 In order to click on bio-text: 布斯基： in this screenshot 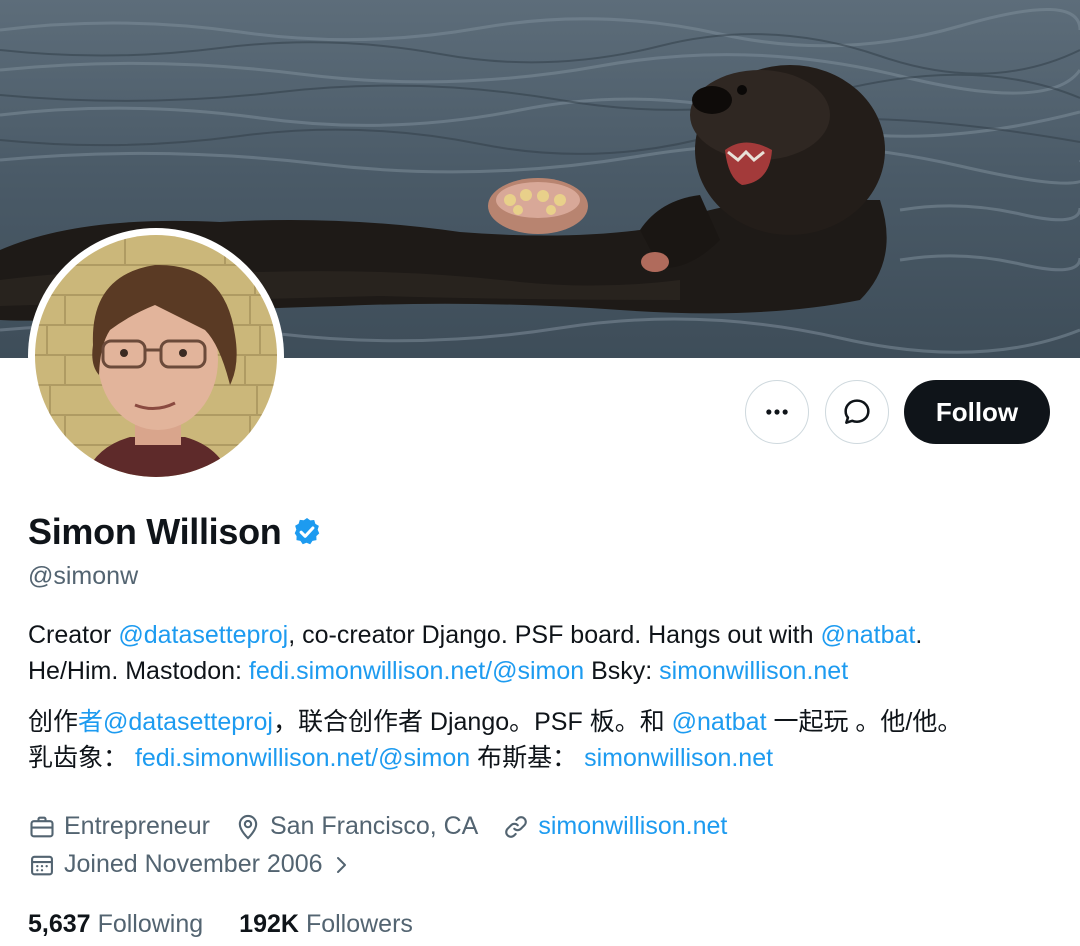, I will do `click(527, 758)`.